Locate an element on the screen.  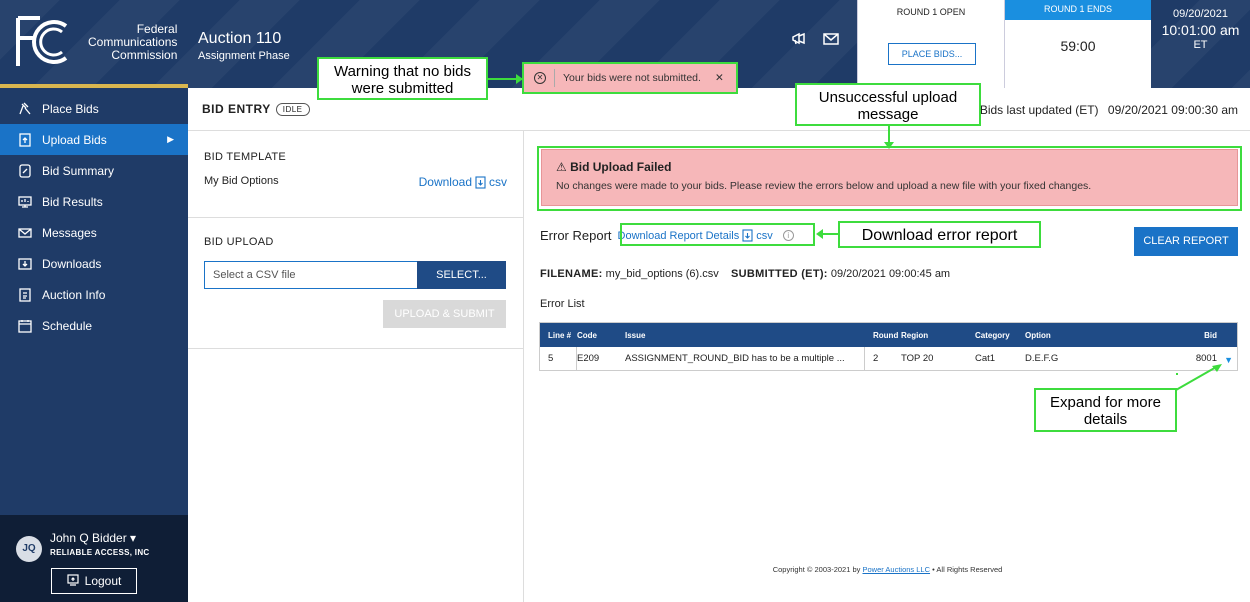
not-submitted-banner: ✕ Your bids were not submitted. ✕ is located at coordinates (630, 78).